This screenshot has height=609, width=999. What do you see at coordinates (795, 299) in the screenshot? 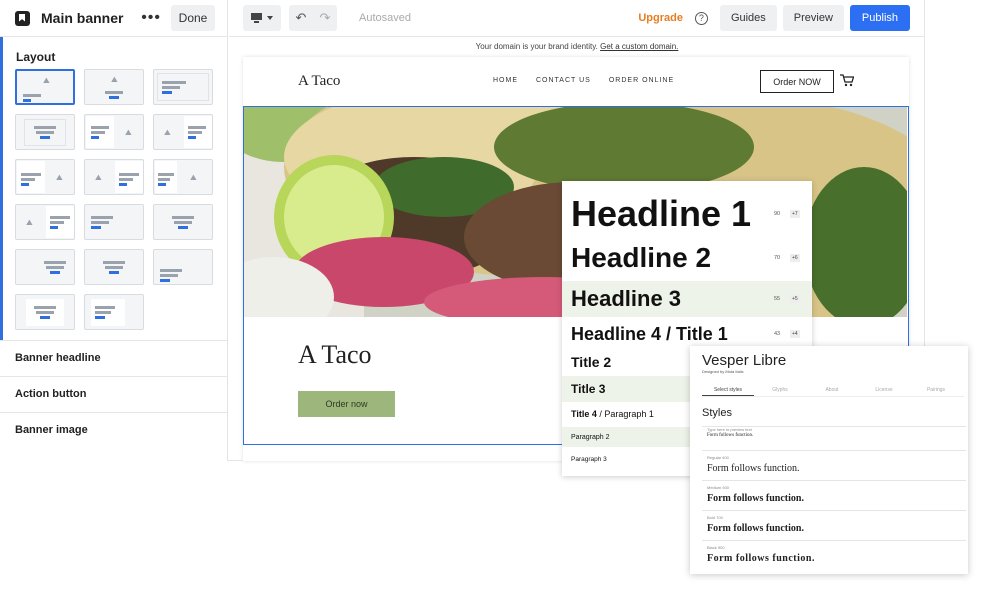
I see `type-step: +5` at bounding box center [795, 299].